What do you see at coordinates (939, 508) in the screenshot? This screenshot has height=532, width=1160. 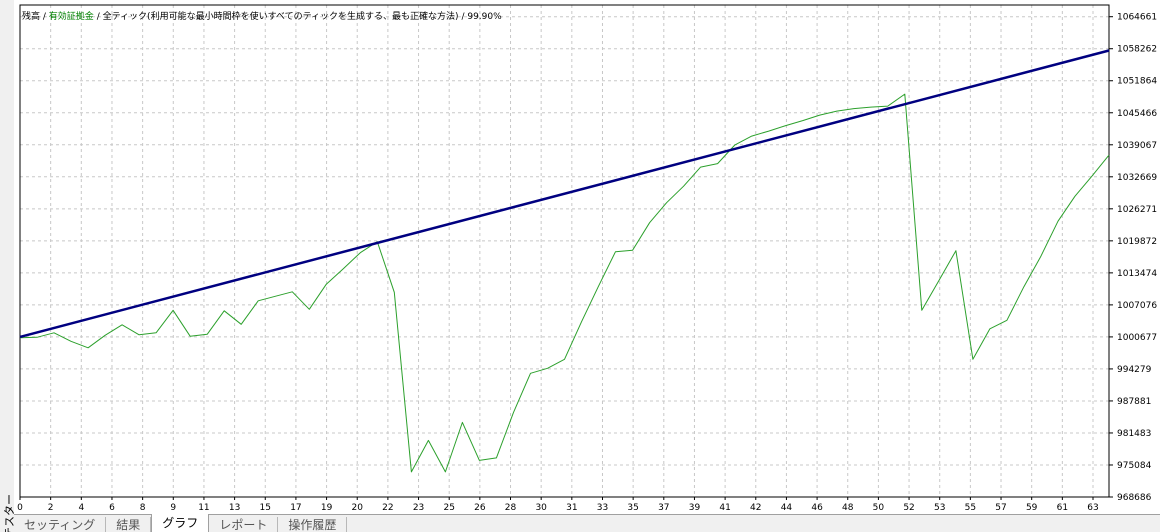 I see `x-tick-label: 53` at bounding box center [939, 508].